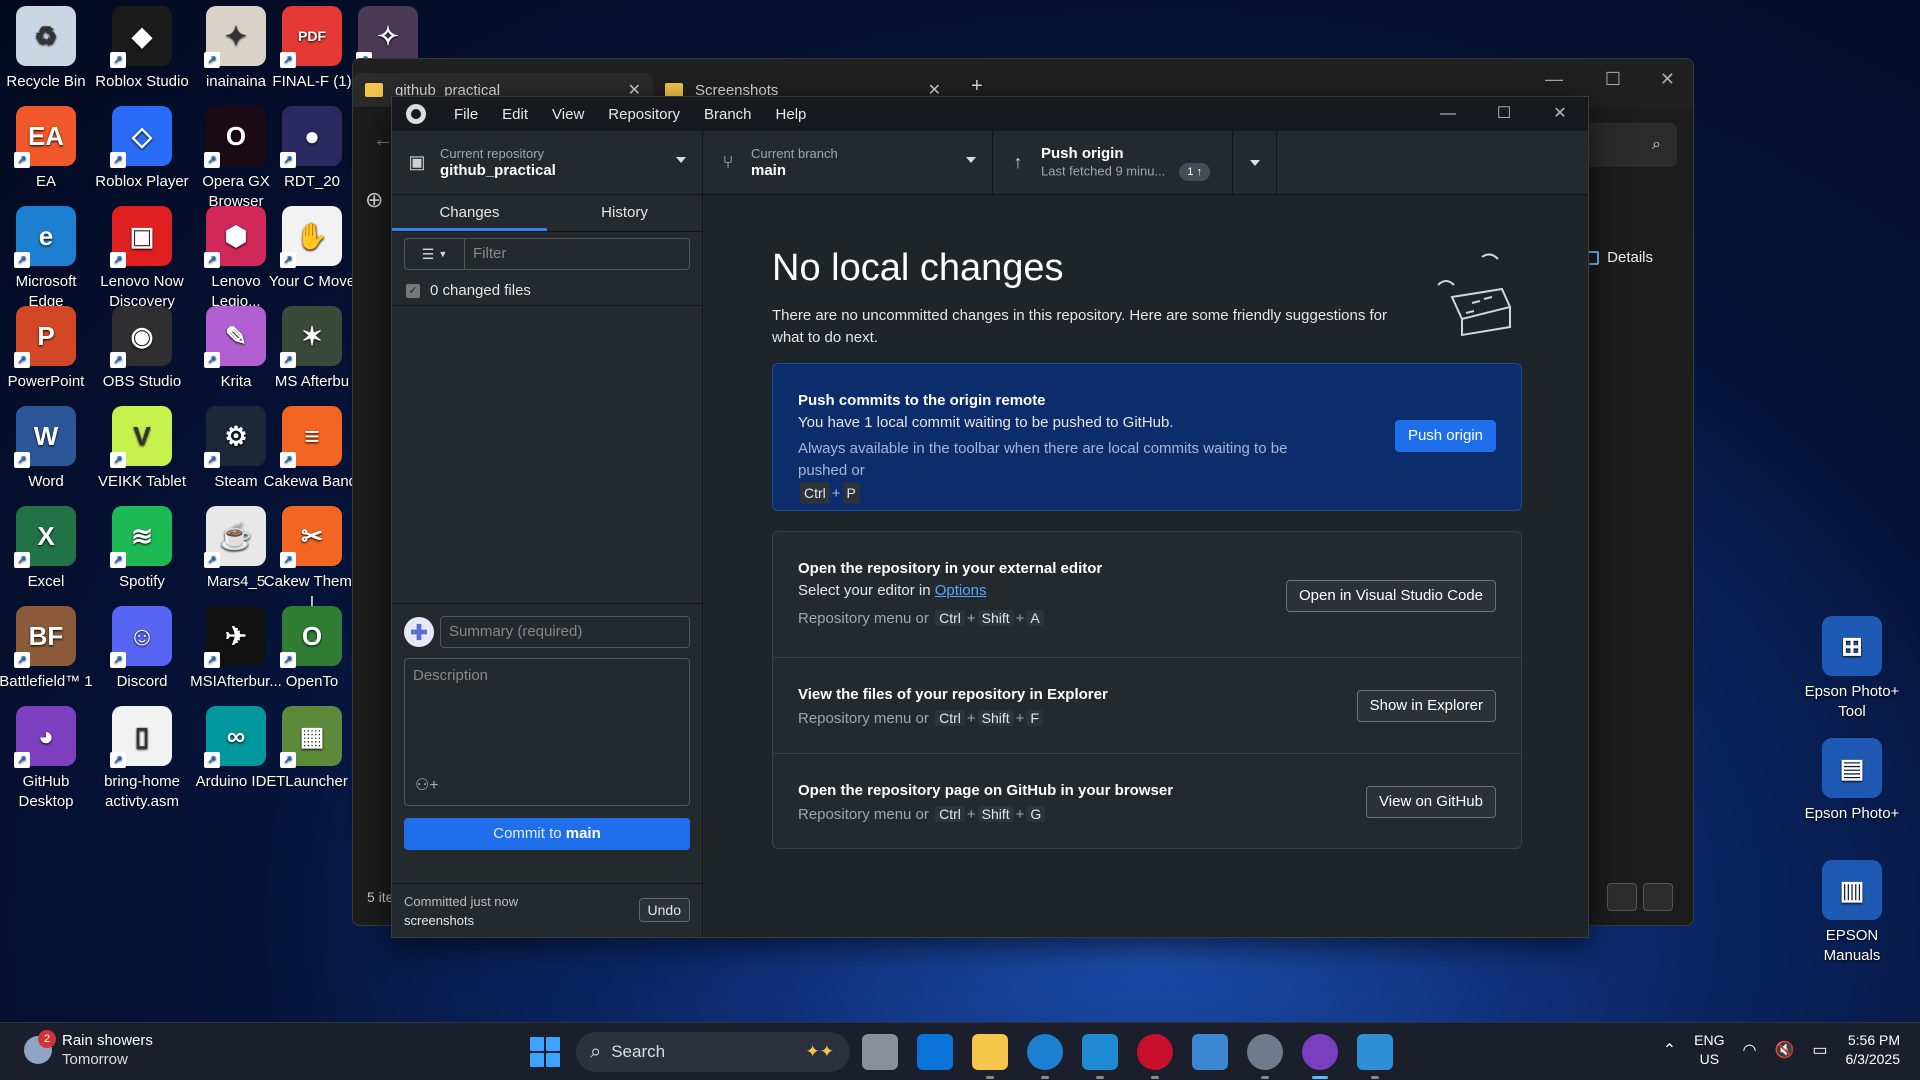 The image size is (1920, 1080). What do you see at coordinates (48, 649) in the screenshot?
I see `desktop-icon: BF ↗ Battlefield™ 1` at bounding box center [48, 649].